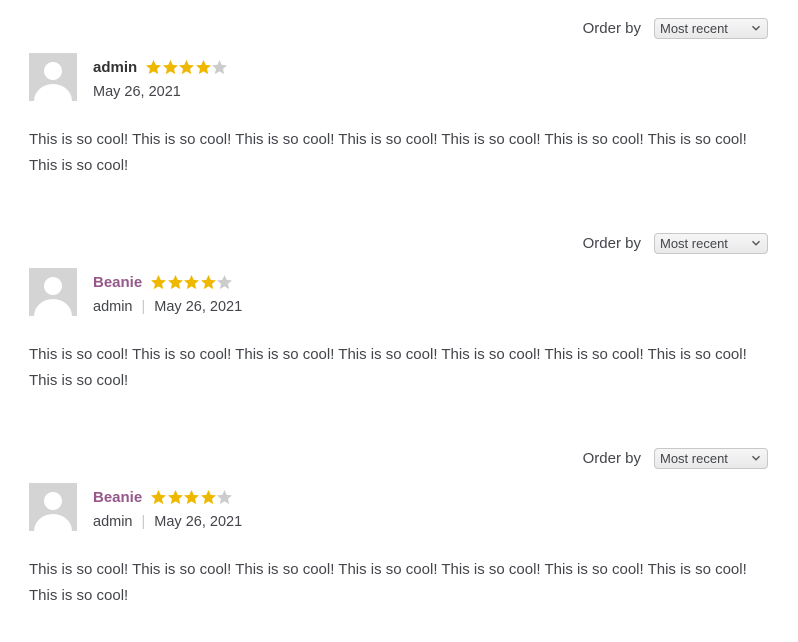 The image size is (798, 642). What do you see at coordinates (160, 79) in the screenshot?
I see `review-meta: admin May 26, 2021` at bounding box center [160, 79].